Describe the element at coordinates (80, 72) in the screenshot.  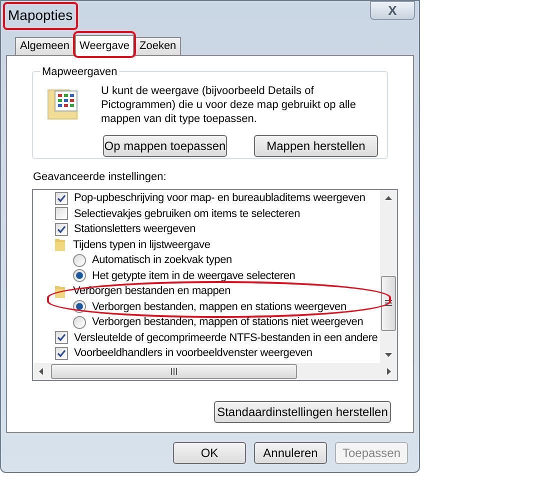
I see `group-title: Mapweergaven` at that location.